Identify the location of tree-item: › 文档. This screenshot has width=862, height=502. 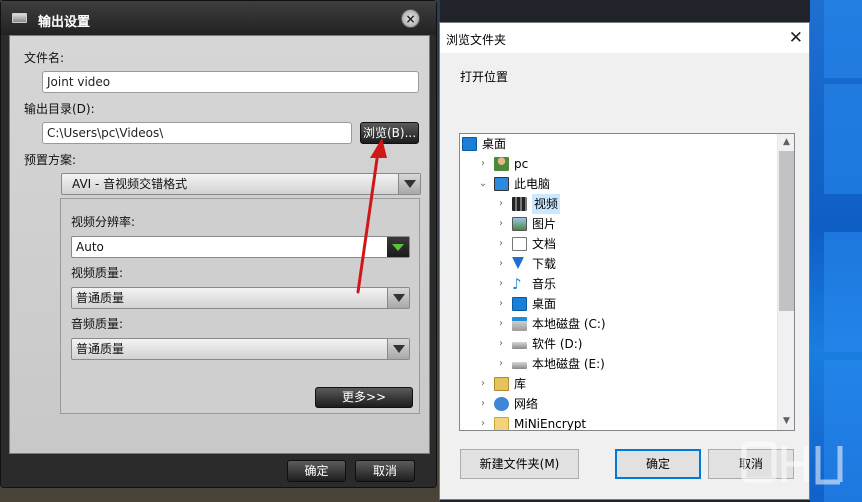
(619, 244).